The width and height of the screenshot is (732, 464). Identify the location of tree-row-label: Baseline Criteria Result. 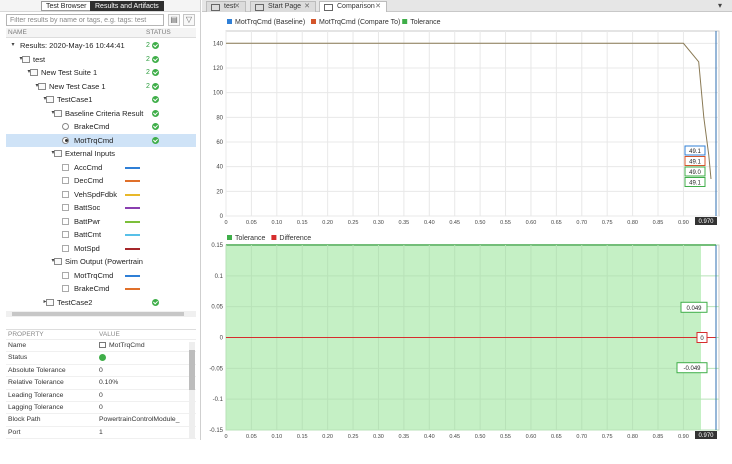
(104, 113).